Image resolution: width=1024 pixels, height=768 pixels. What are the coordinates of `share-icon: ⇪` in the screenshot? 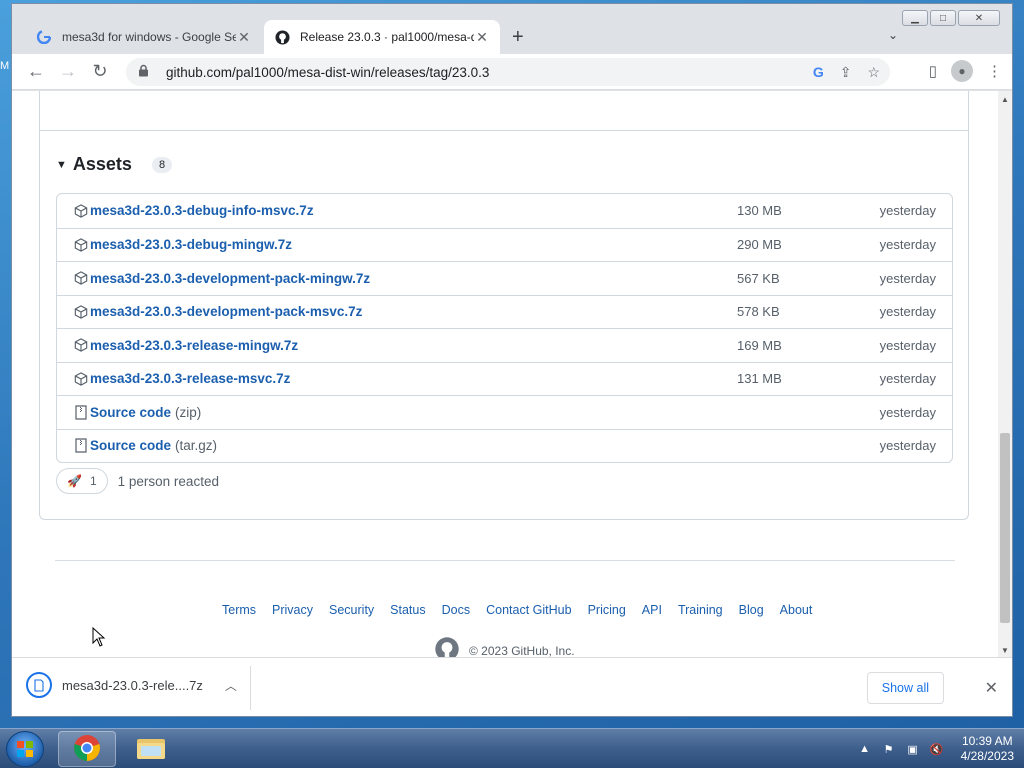 It's located at (846, 72).